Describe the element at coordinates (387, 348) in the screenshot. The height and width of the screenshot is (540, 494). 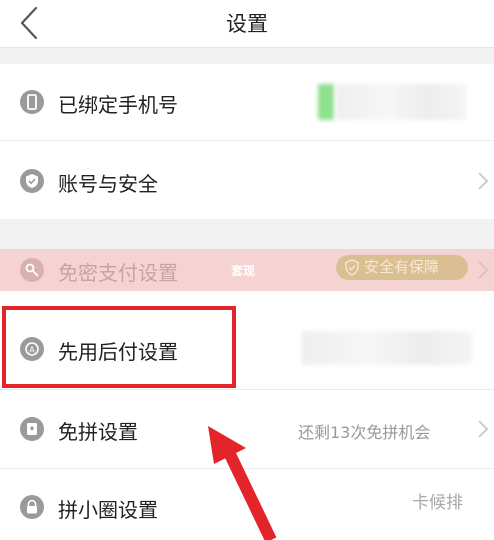
I see `pay-later-status-blurred` at that location.